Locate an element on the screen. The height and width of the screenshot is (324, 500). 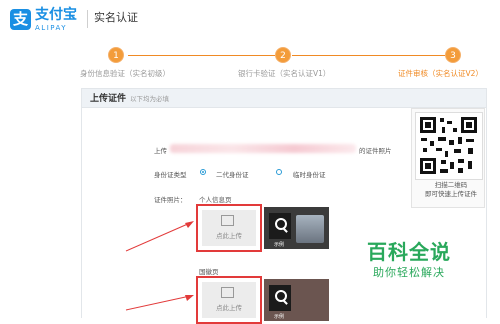
page-title: 实名认证 is located at coordinates (116, 17).